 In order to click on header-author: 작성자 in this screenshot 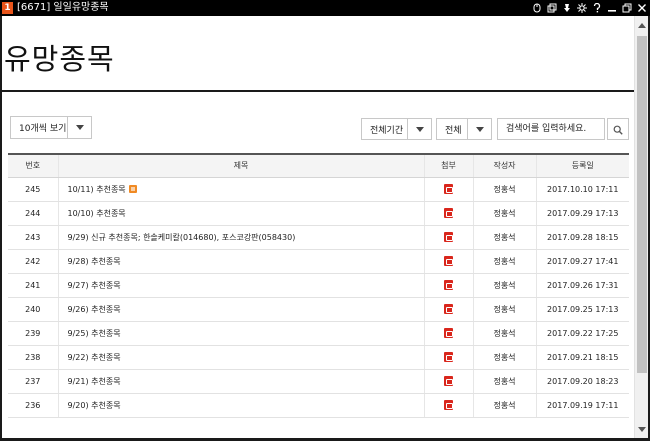, I will do `click(504, 165)`.